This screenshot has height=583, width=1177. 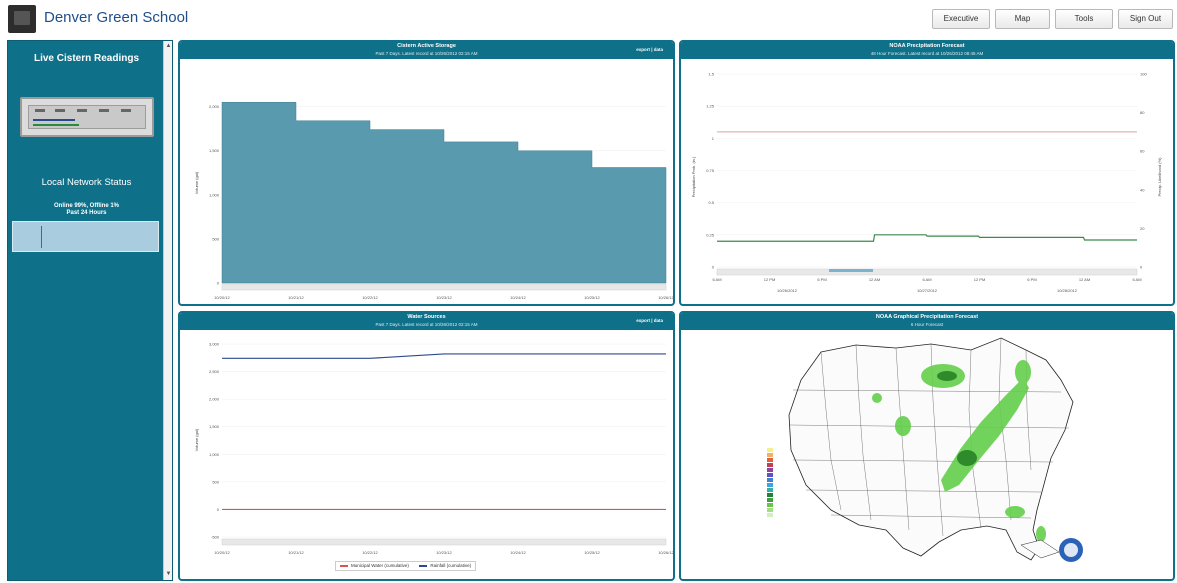 What do you see at coordinates (451, 565) in the screenshot?
I see `legend-rainfall-label: Rainfall (cumulative)` at bounding box center [451, 565].